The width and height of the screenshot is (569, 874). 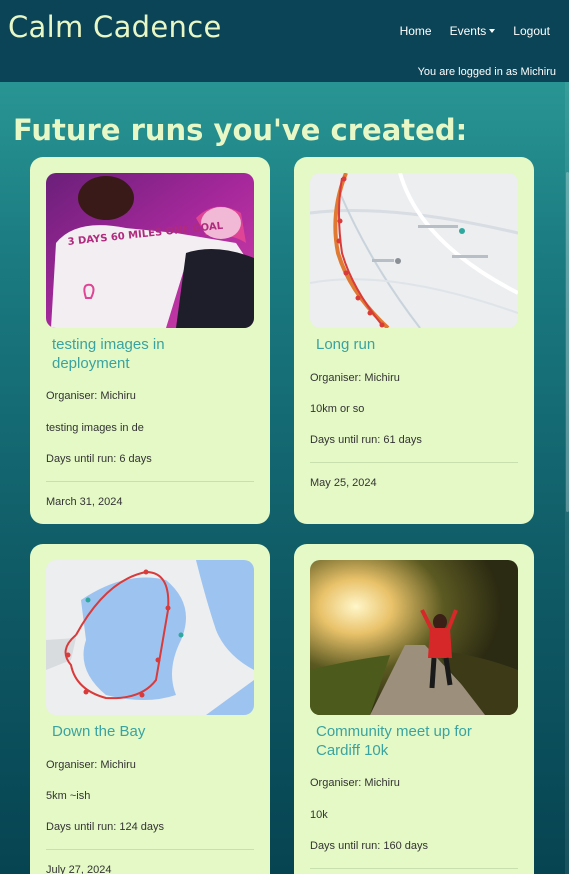 I want to click on run-card-image: 3 DAYS 60 MILES ONE GOAL, so click(x=150, y=250).